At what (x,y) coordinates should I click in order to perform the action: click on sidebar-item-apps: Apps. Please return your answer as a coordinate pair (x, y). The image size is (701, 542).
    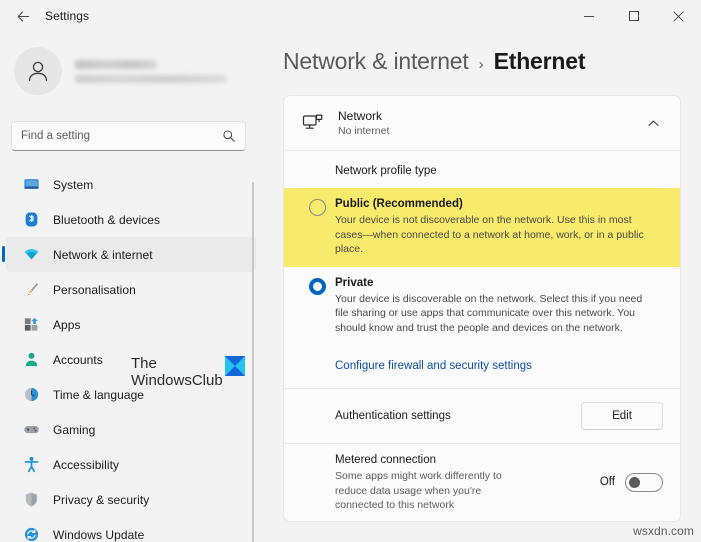
    Looking at the image, I should click on (131, 324).